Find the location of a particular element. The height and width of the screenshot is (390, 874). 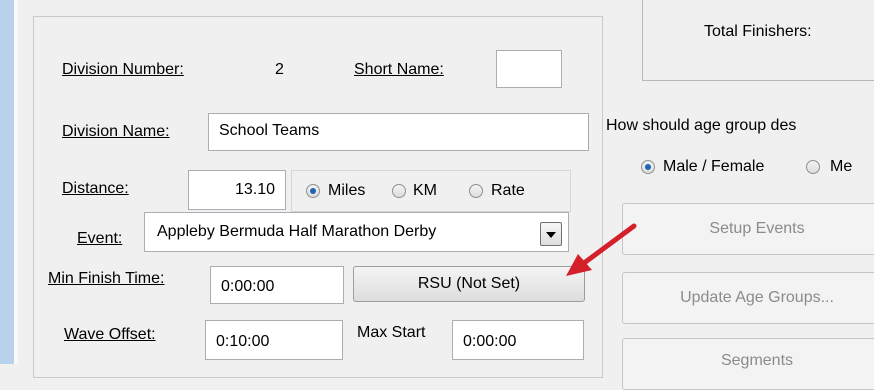

annotation-arrow-icon is located at coordinates (601, 249).